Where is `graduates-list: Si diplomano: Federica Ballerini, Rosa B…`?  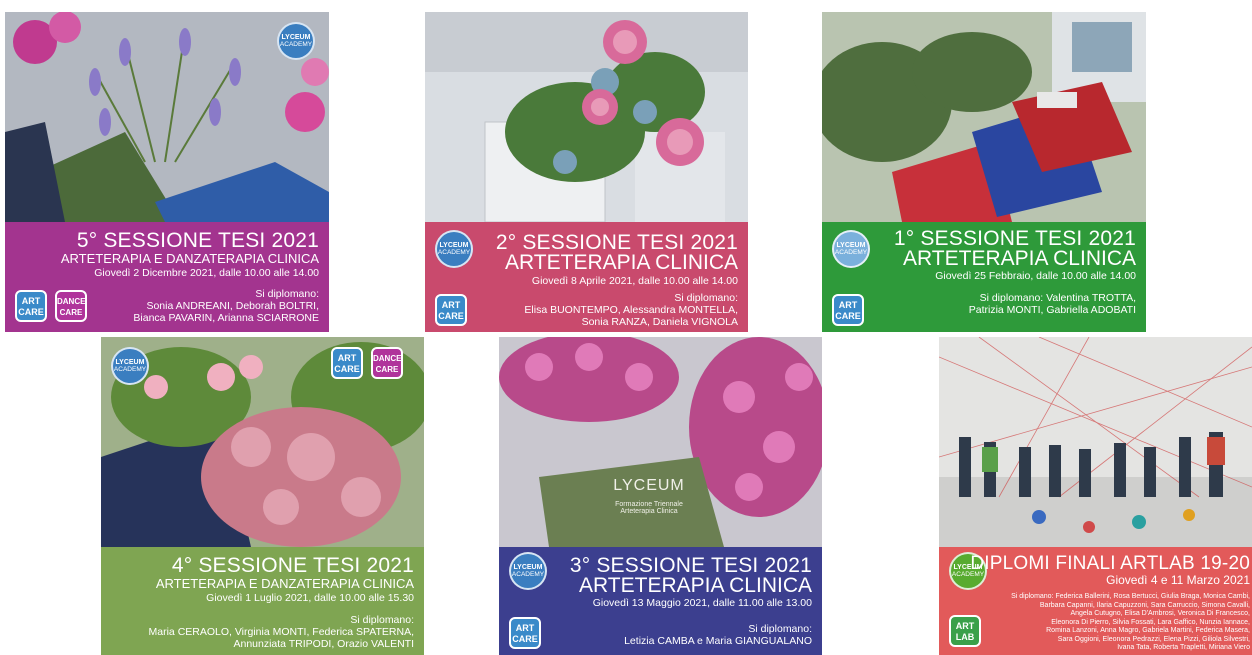 graduates-list: Si diplomano: Federica Ballerini, Rosa B… is located at coordinates (1130, 623).